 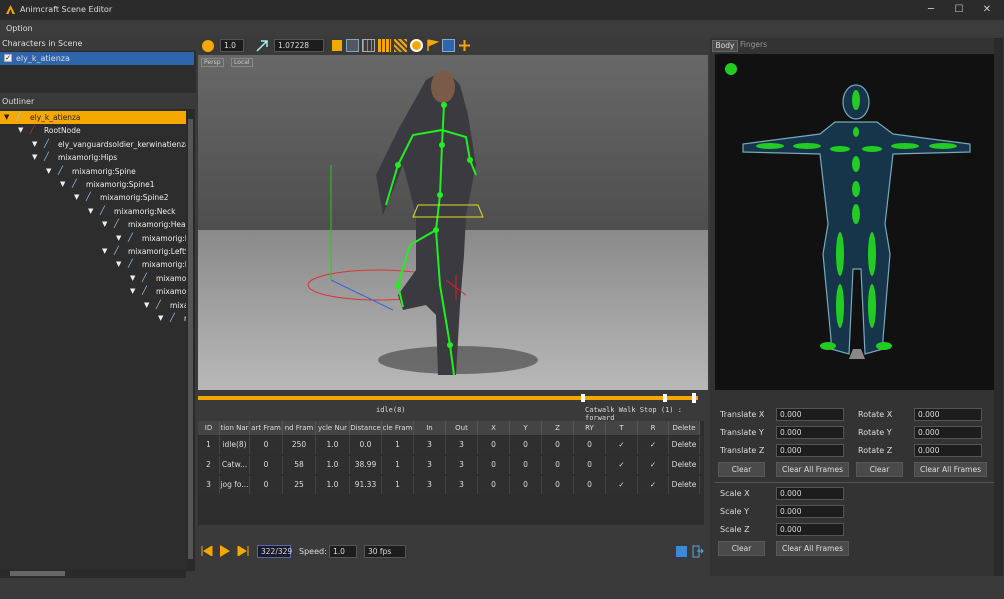 What do you see at coordinates (684, 428) in the screenshot?
I see `column-header: Delete` at bounding box center [684, 428].